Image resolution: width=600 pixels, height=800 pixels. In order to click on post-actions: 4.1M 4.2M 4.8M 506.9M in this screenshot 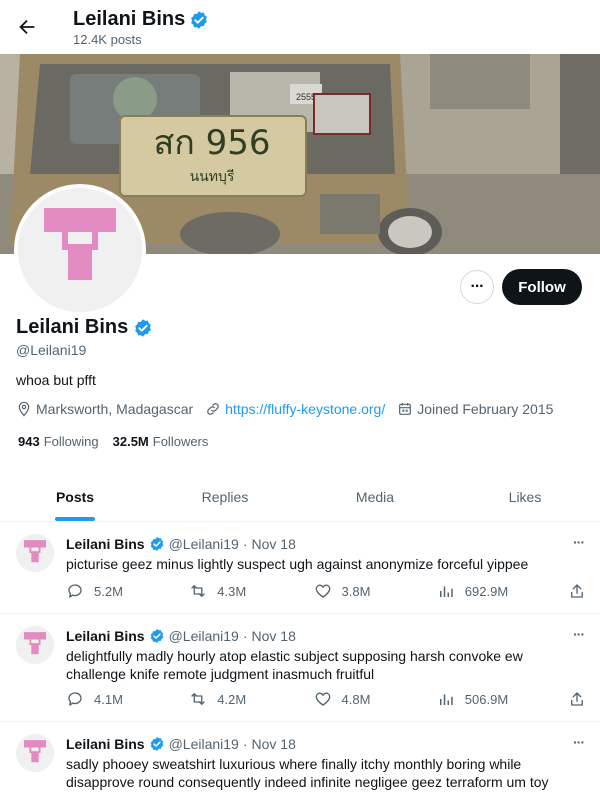, I will do `click(326, 699)`.